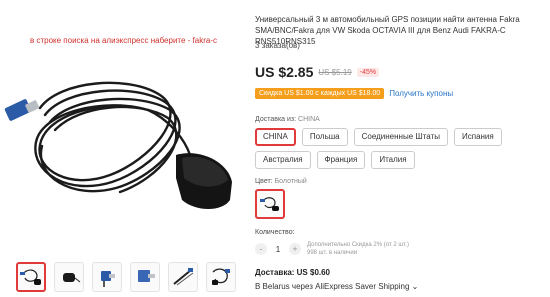 The image size is (550, 297). I want to click on color-selected-value: Болотный, so click(290, 181).